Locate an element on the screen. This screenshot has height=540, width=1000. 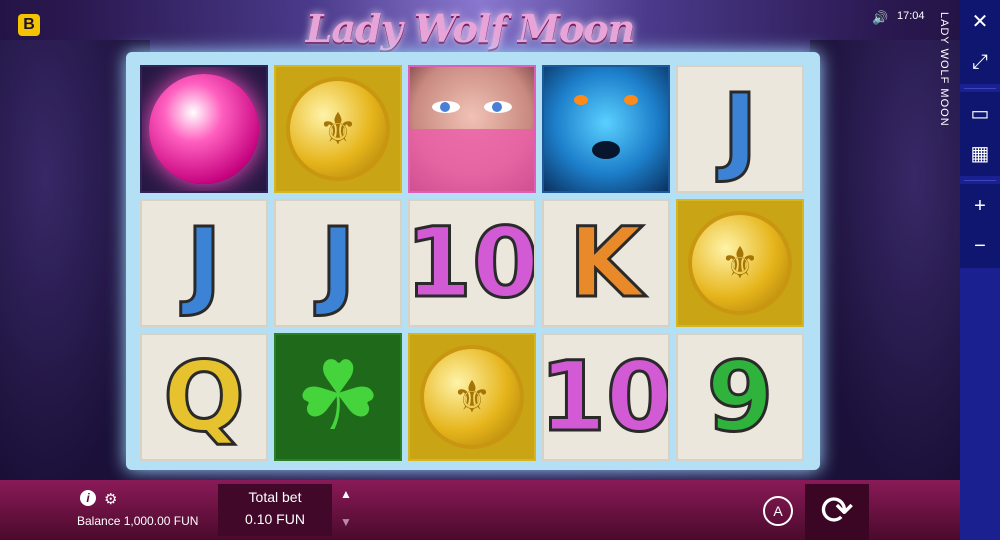
lady-icon is located at coordinates (472, 129).